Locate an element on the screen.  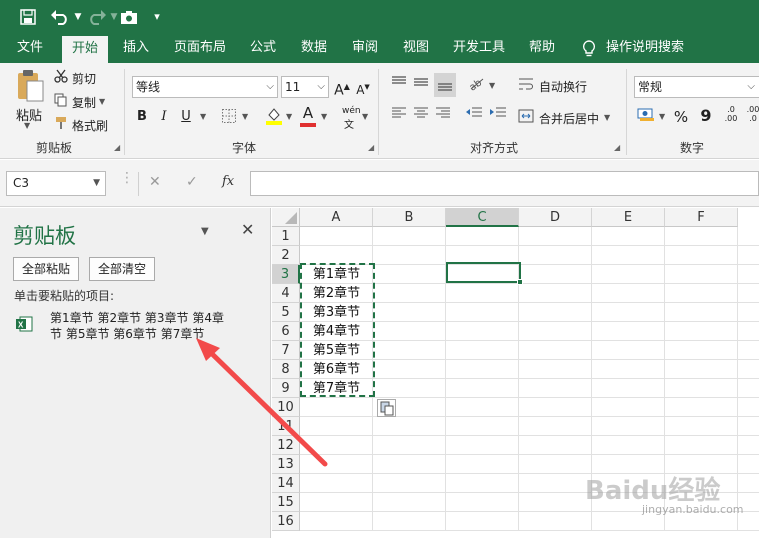
watermark-brand: Baidu经验 is located at coordinates (653, 491).